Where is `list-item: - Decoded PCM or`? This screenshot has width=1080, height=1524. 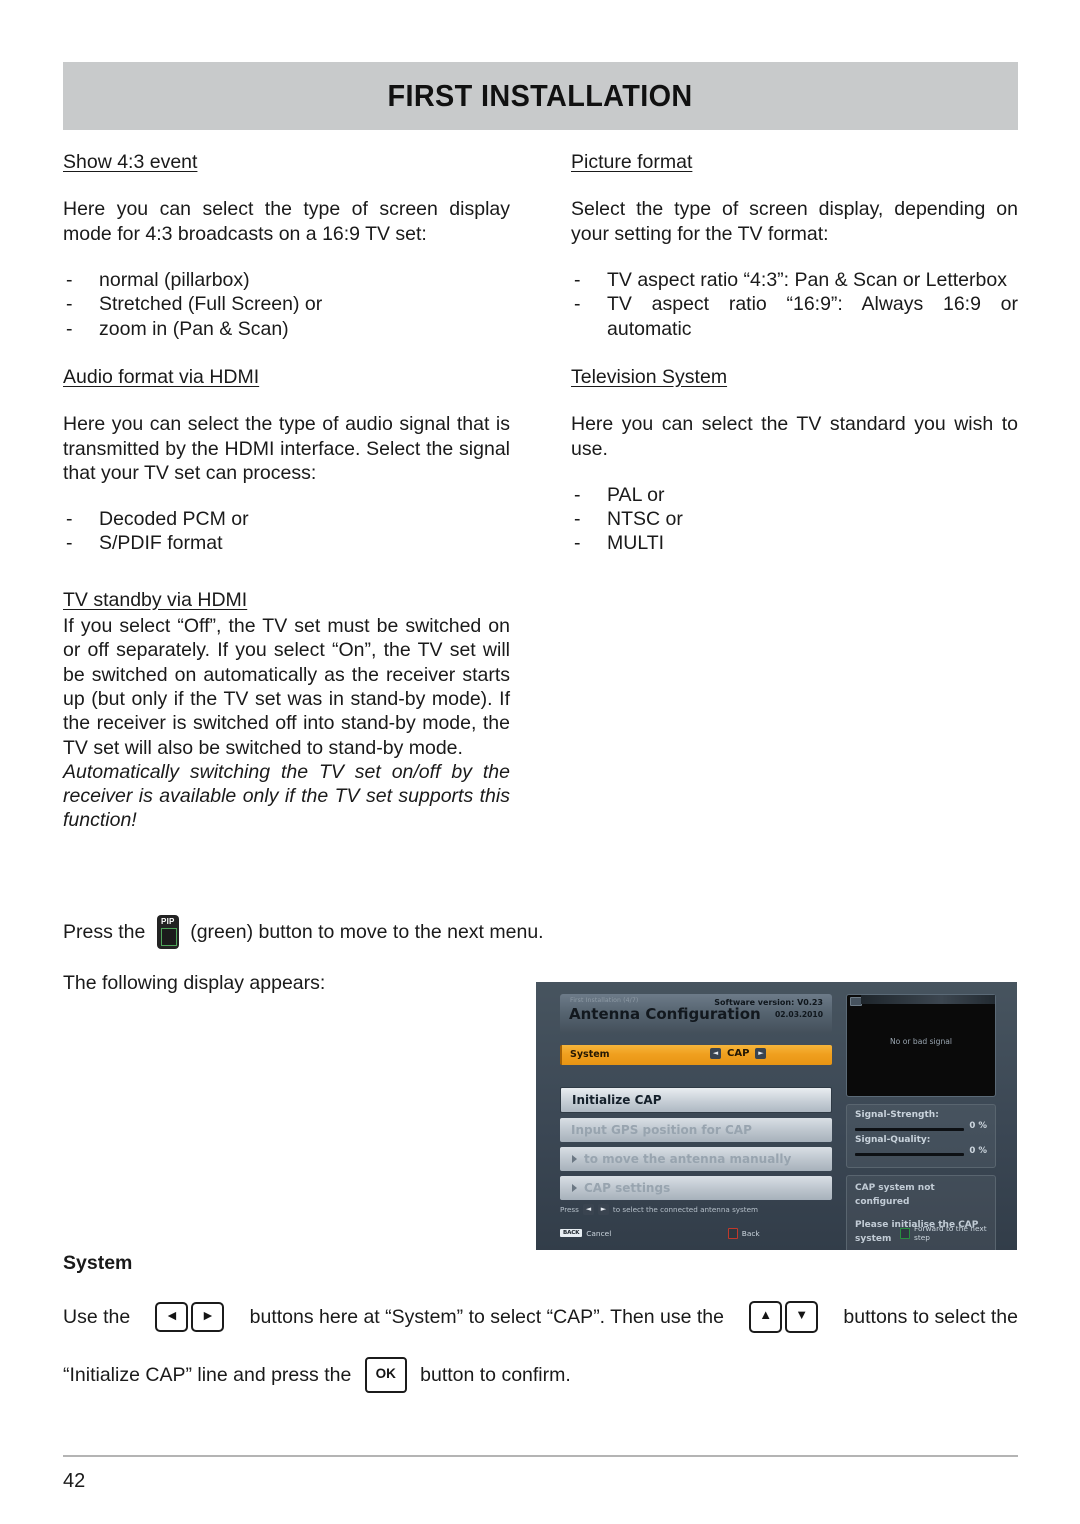
list-item: - Decoded PCM or is located at coordinates (286, 519).